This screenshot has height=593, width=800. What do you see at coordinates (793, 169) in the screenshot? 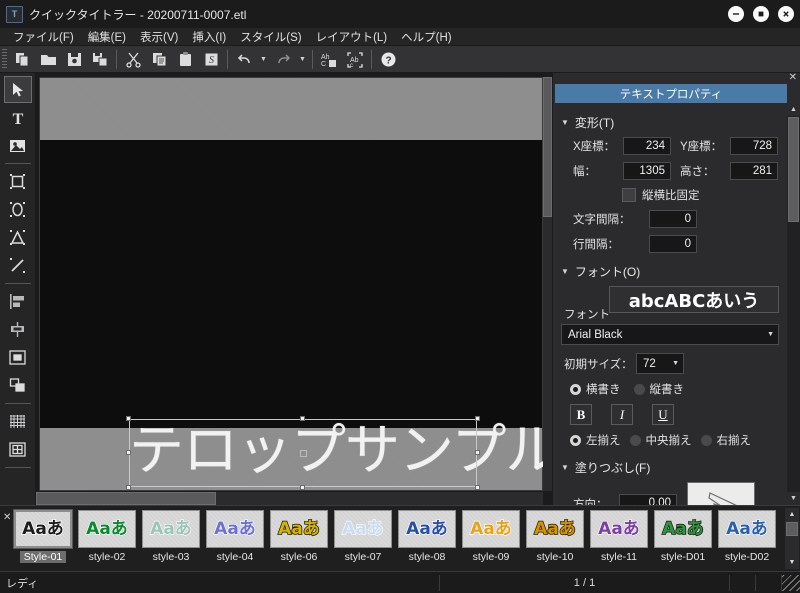
I see `properties-scroll-thumb` at bounding box center [793, 169].